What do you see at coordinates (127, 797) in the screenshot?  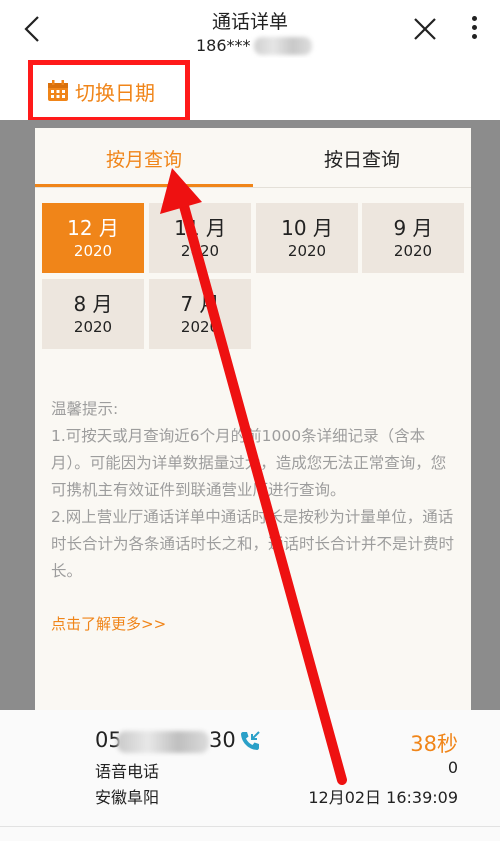 I see `call-location: 安徽阜阳` at bounding box center [127, 797].